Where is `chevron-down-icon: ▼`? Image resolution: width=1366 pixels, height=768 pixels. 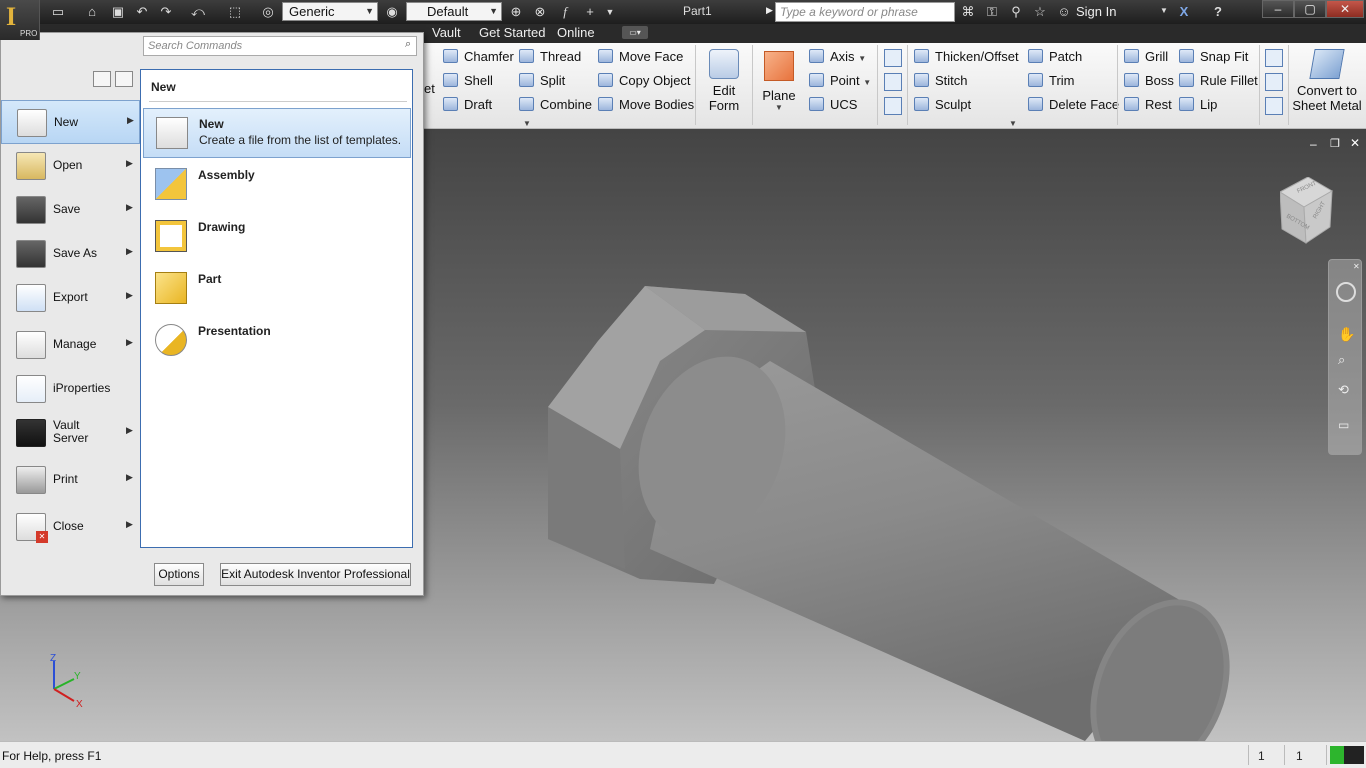
chevron-down-icon: ▼ is located at coordinates (1164, 10).